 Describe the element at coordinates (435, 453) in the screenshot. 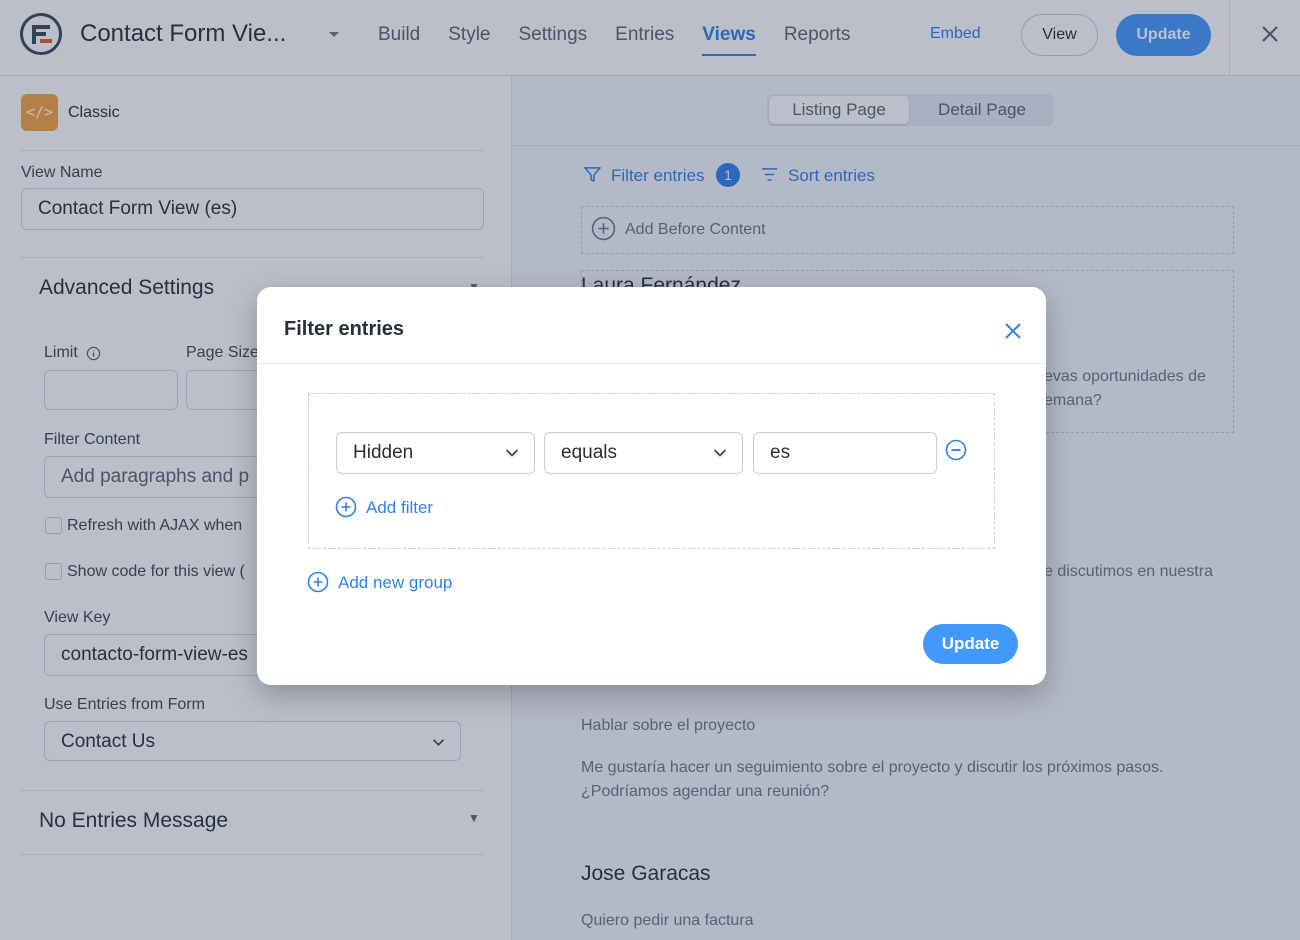

I see `filter-field-select: Hidden` at that location.